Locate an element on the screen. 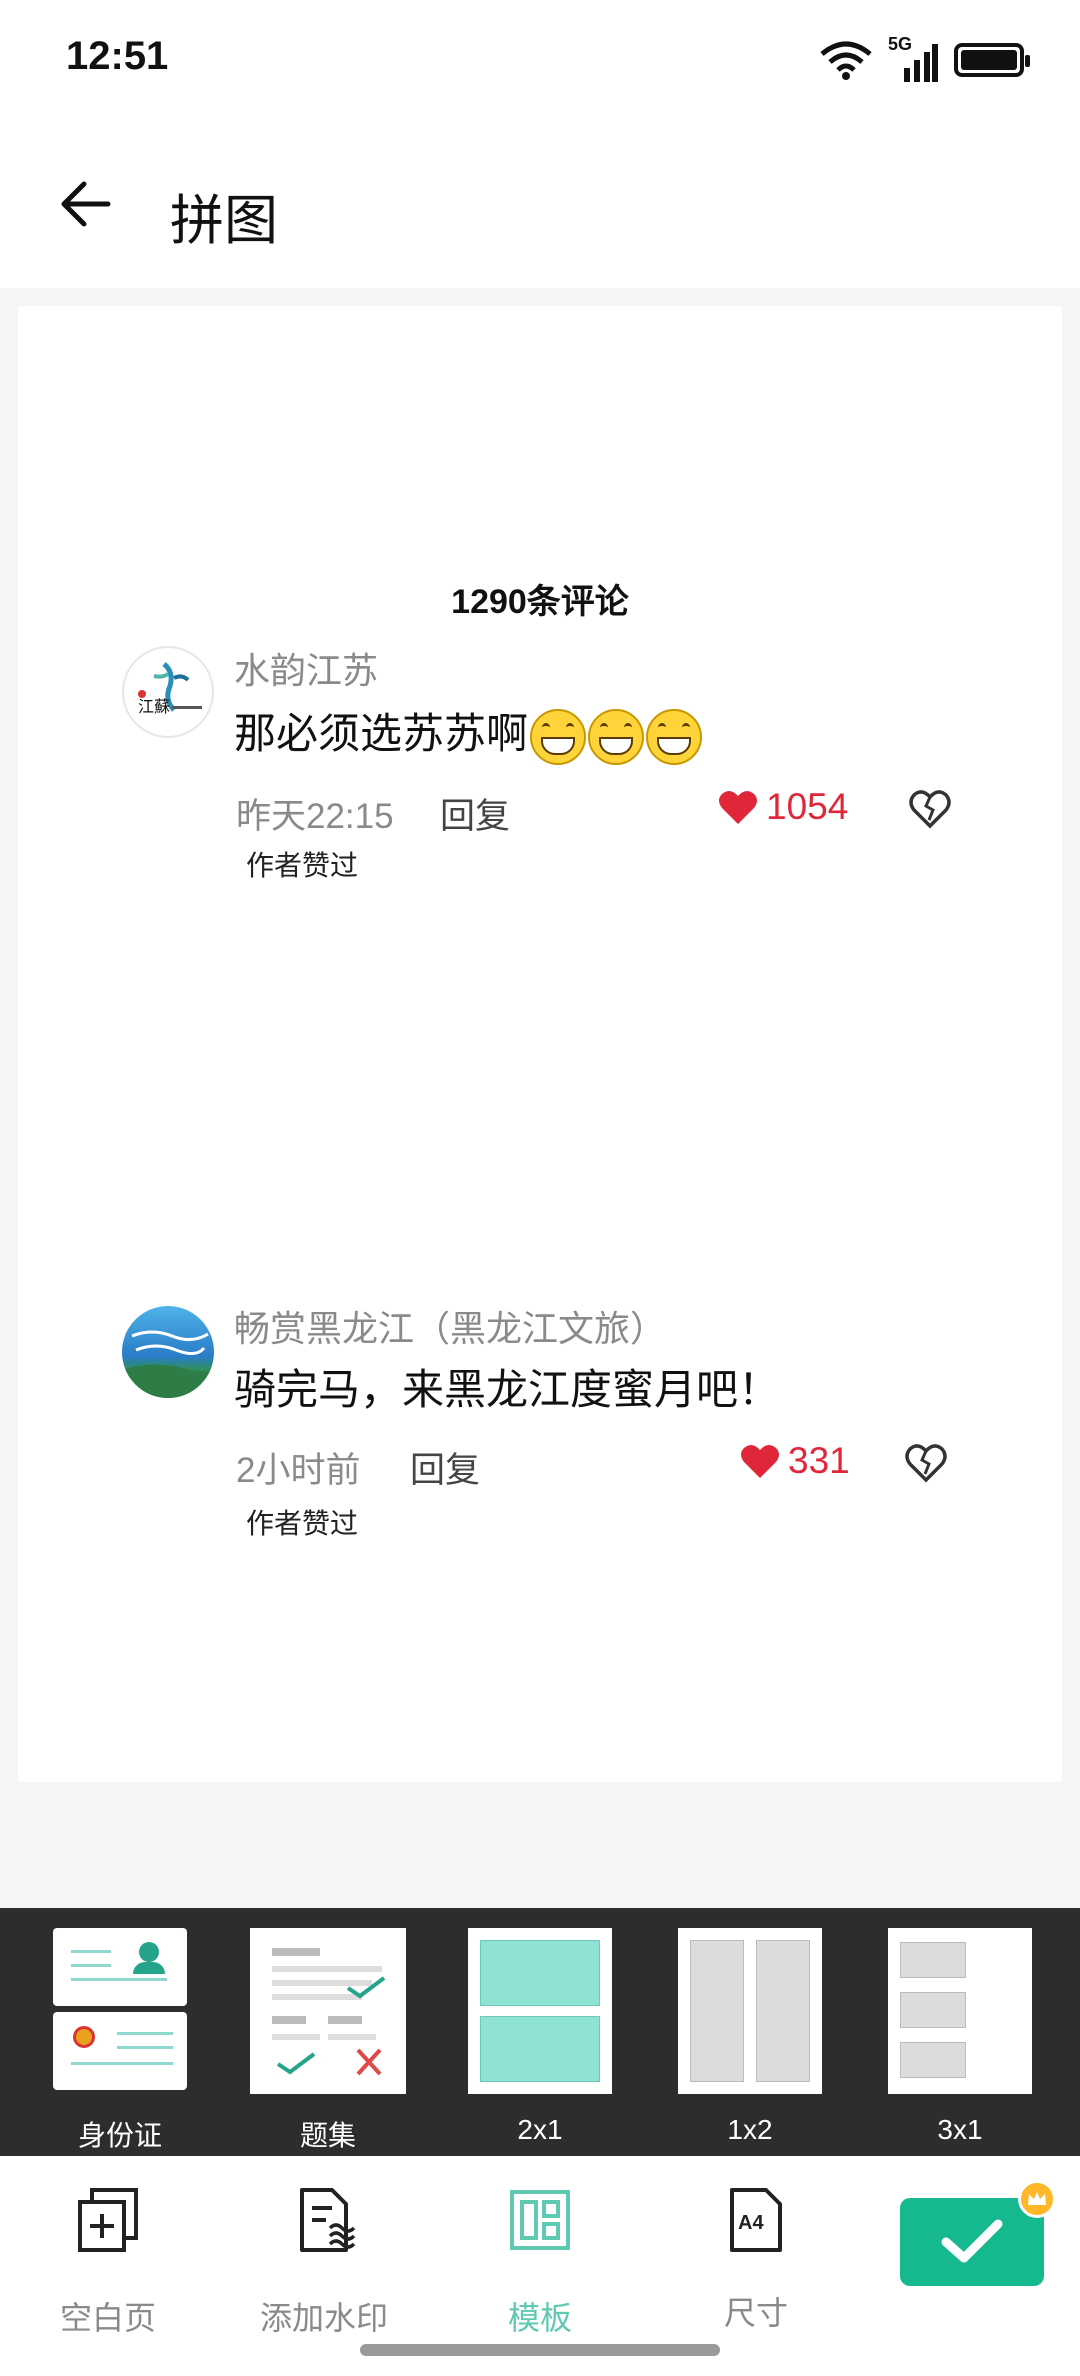  template-3x1: 3x1 is located at coordinates (960, 2038).